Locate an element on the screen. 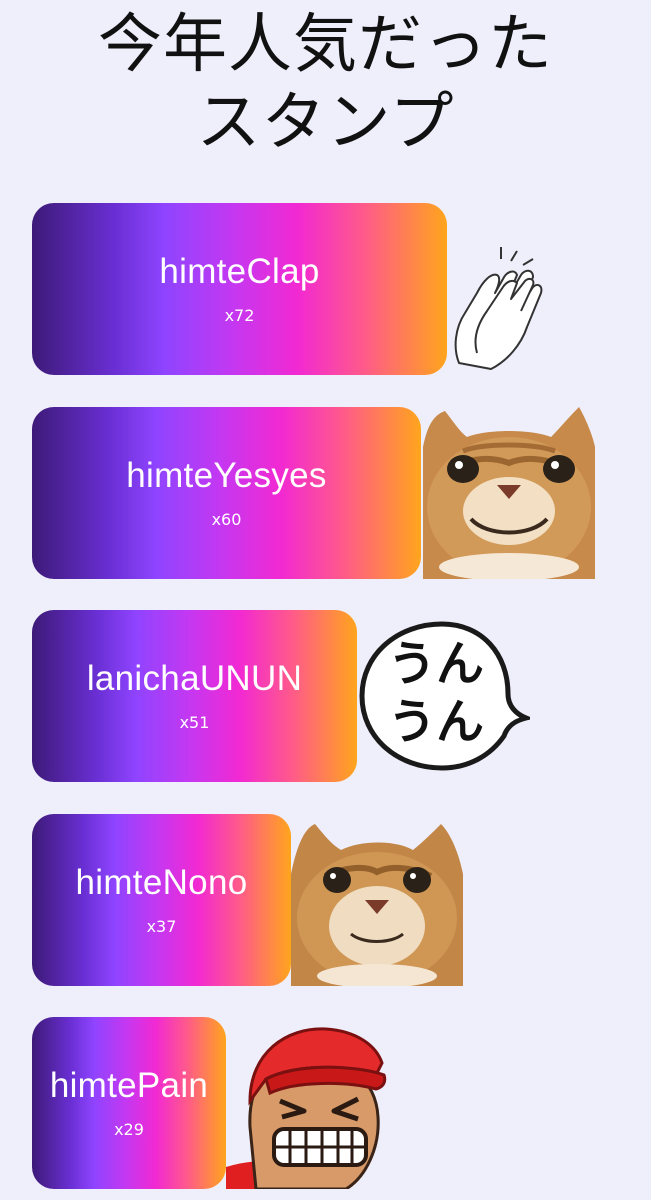 The height and width of the screenshot is (1200, 651). bubble-text-line-1: うん is located at coordinates (436, 664).